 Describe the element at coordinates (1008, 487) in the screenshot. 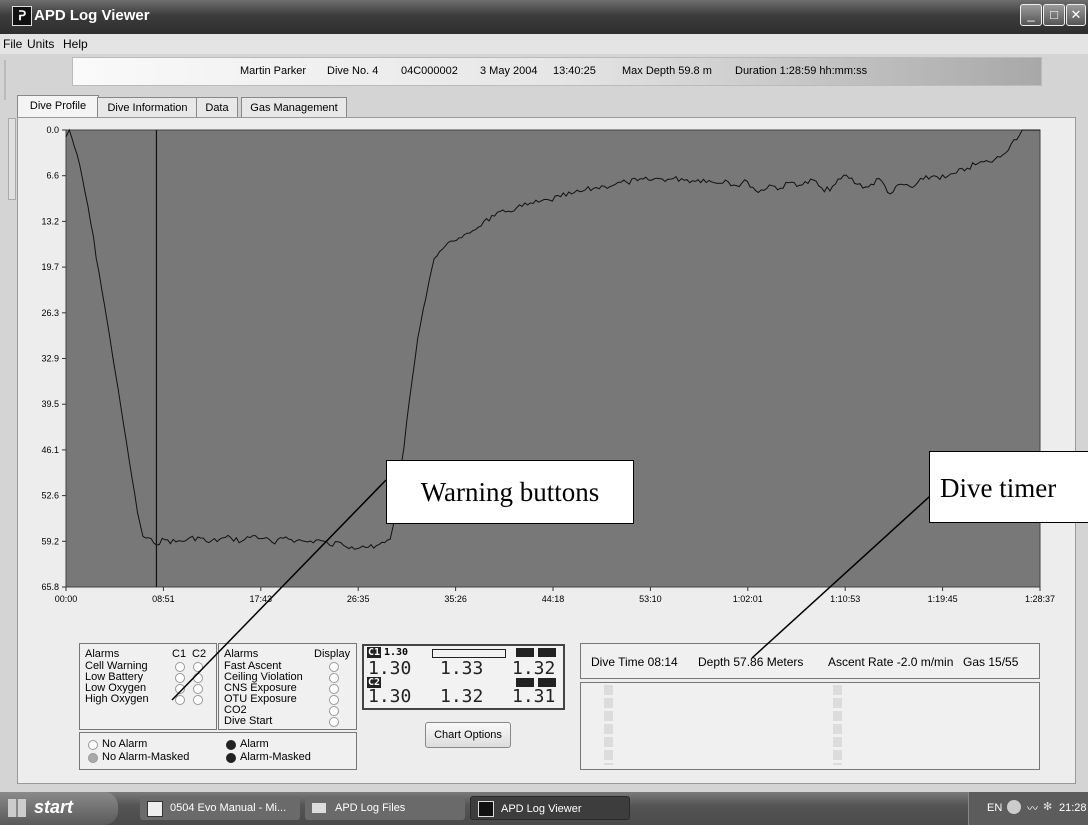

I see `dive-timer-callout: Dive timer` at that location.